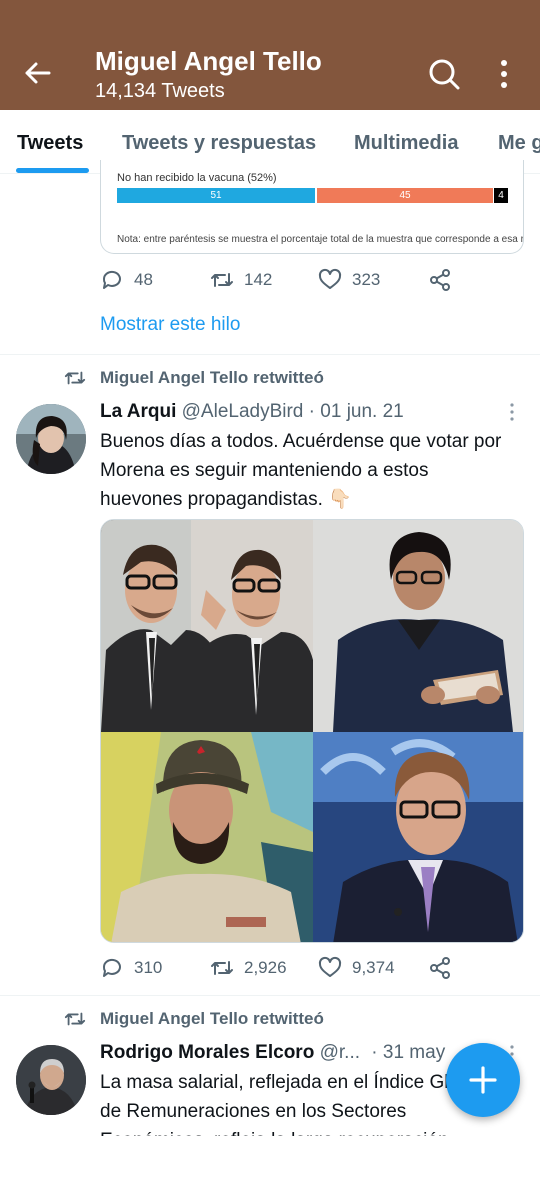 This screenshot has height=1200, width=540. What do you see at coordinates (207, 1052) in the screenshot?
I see `author-name: Rodrigo Morales Elcoro` at bounding box center [207, 1052].